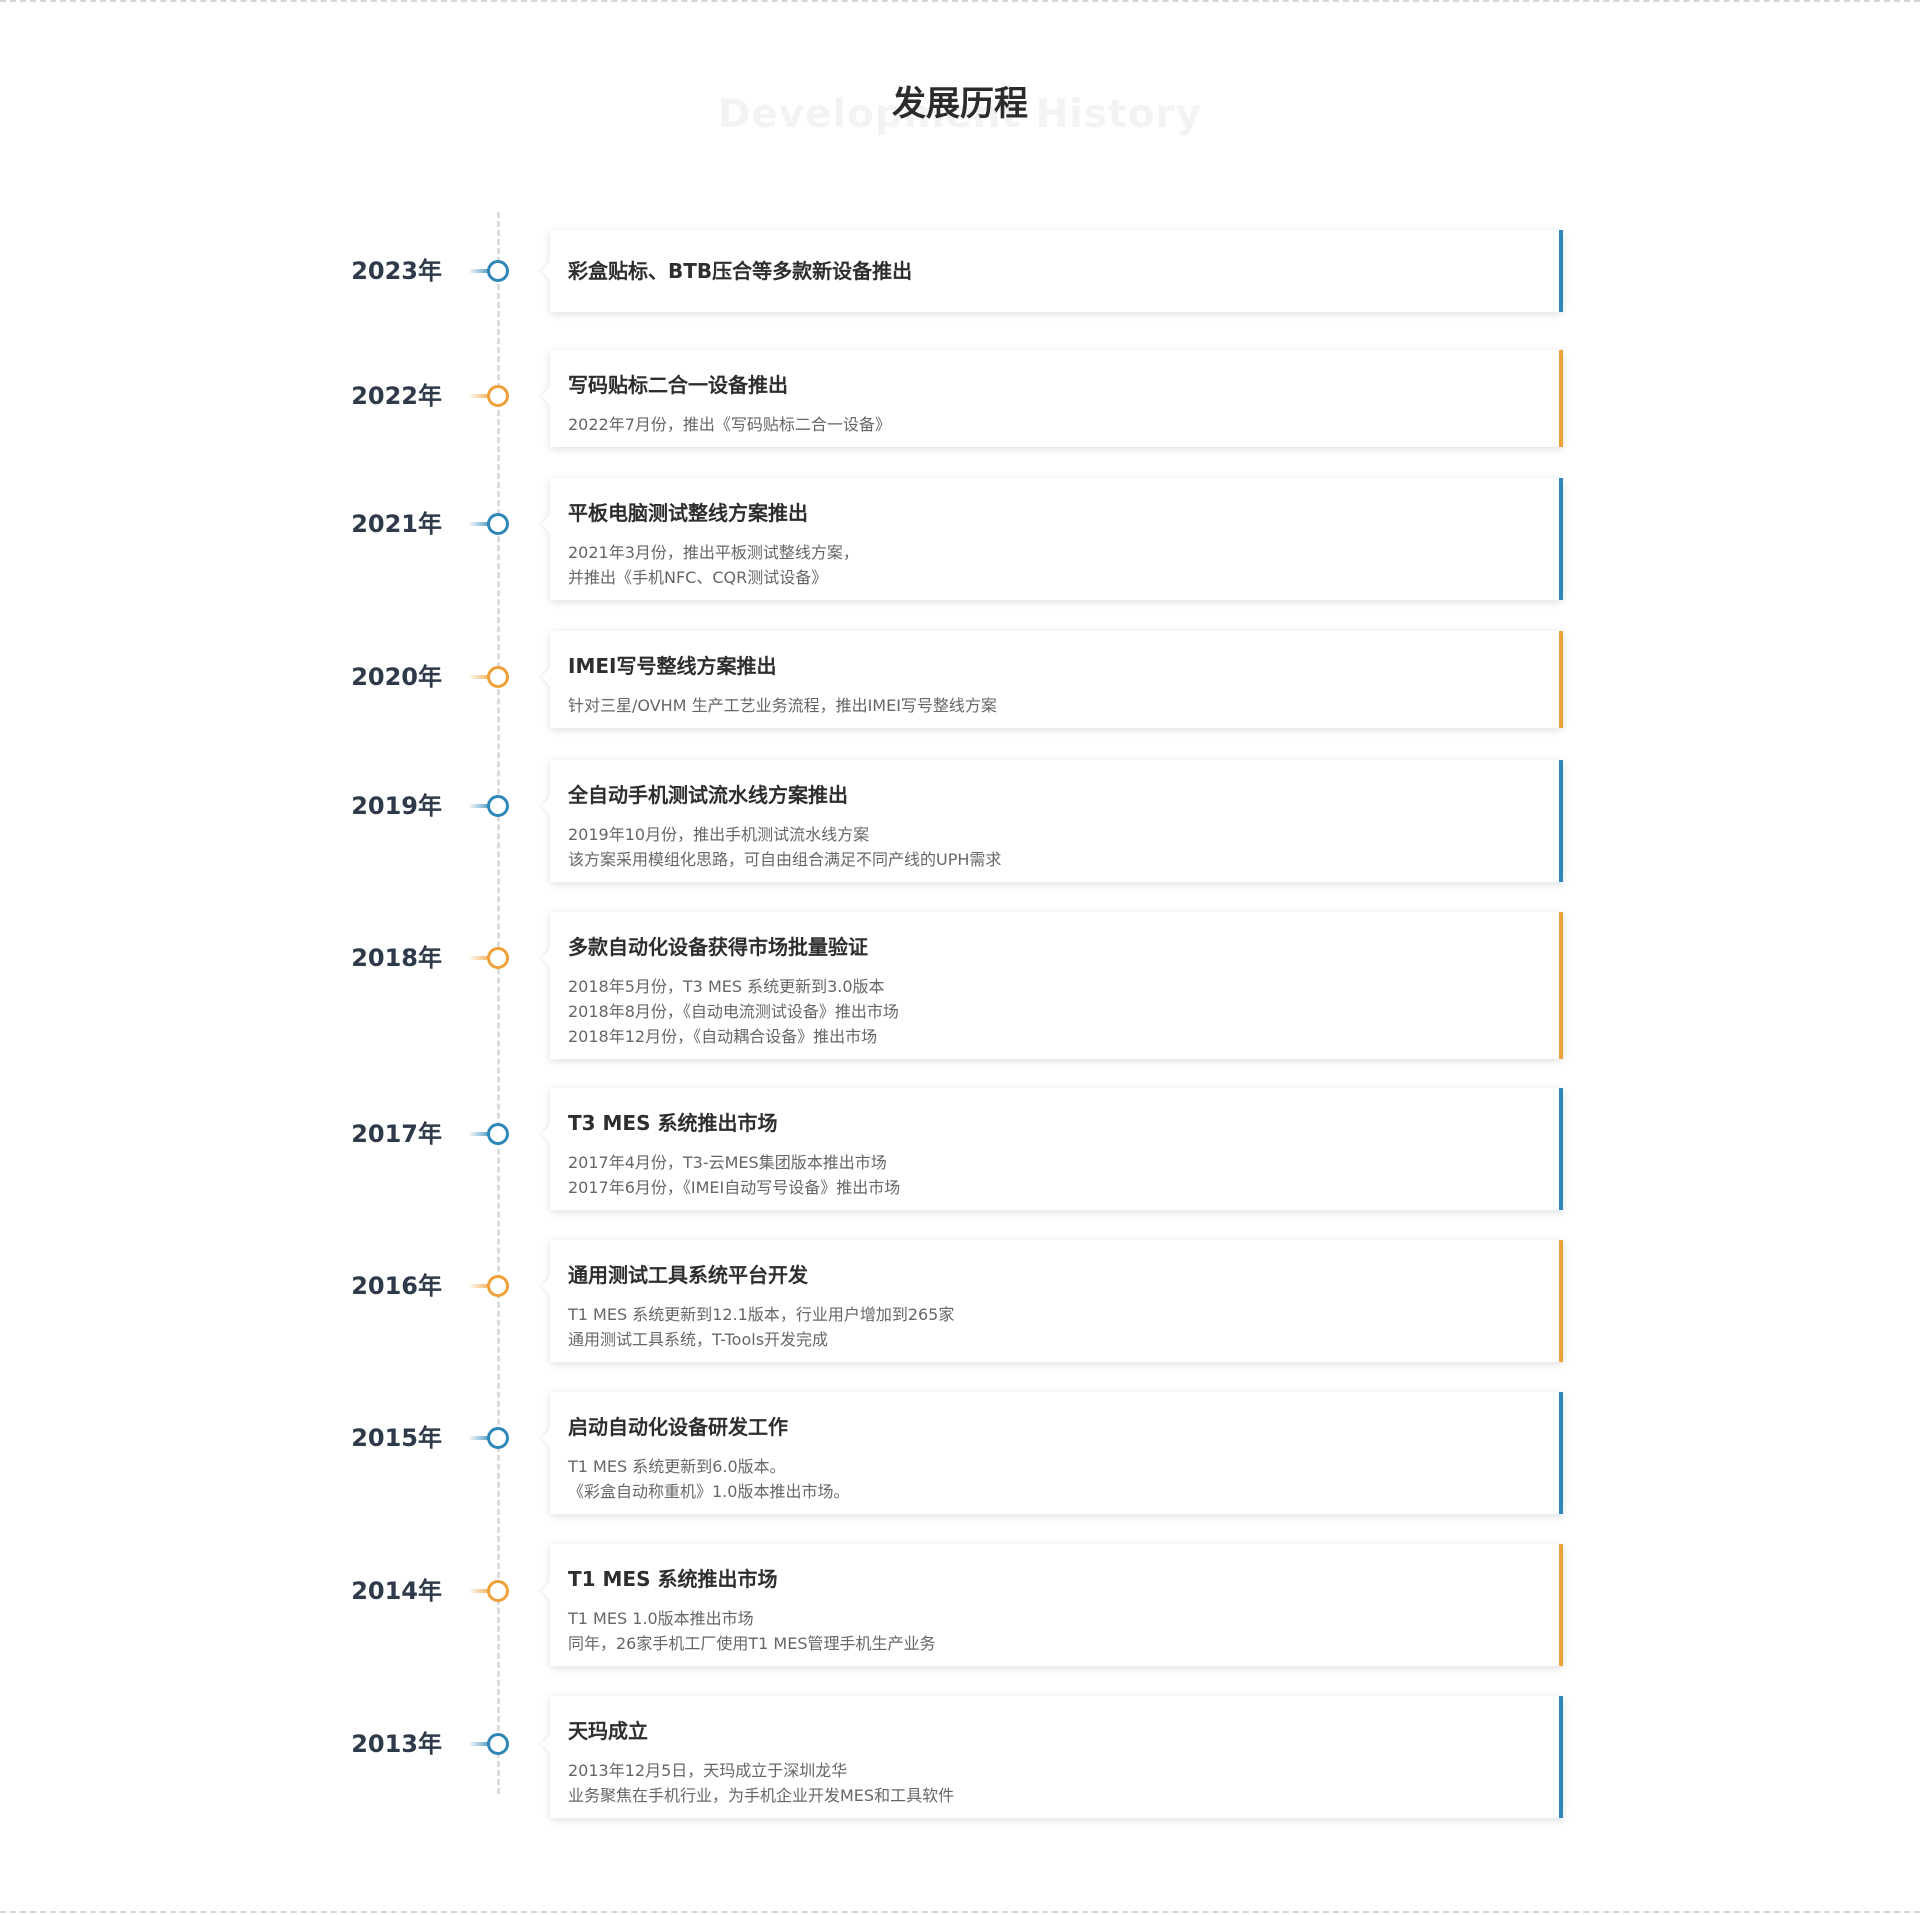  What do you see at coordinates (1053, 565) in the screenshot?
I see `timeline-card-body: 2021年3月份，推出平板测试整线方案， 并推出《手机NFC、CQR测试设备》` at bounding box center [1053, 565].